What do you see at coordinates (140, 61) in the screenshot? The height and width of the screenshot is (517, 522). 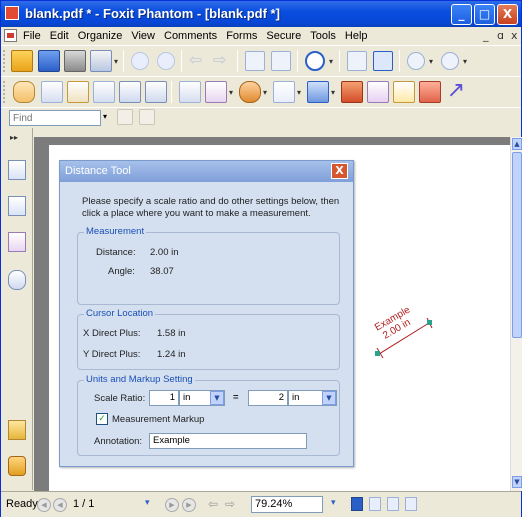 I see `back-icon` at bounding box center [140, 61].